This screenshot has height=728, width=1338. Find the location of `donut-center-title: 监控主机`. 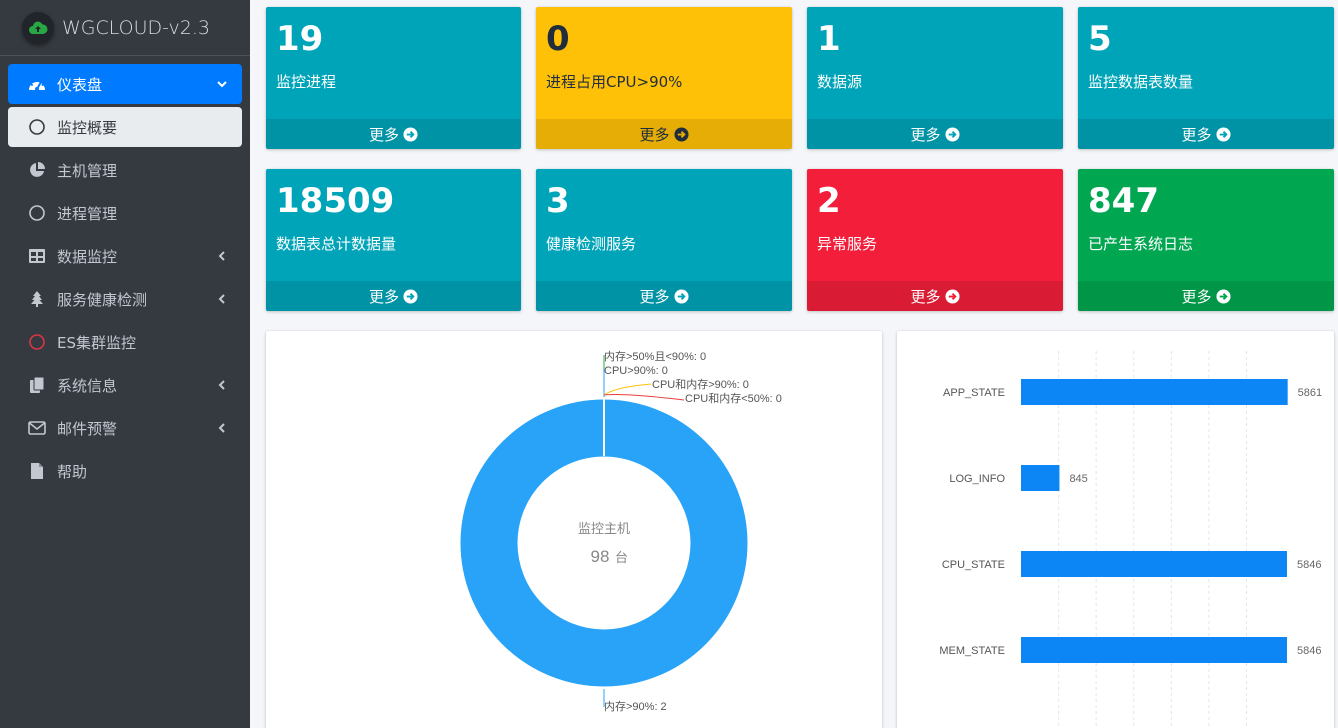

donut-center-title: 监控主机 is located at coordinates (604, 528).